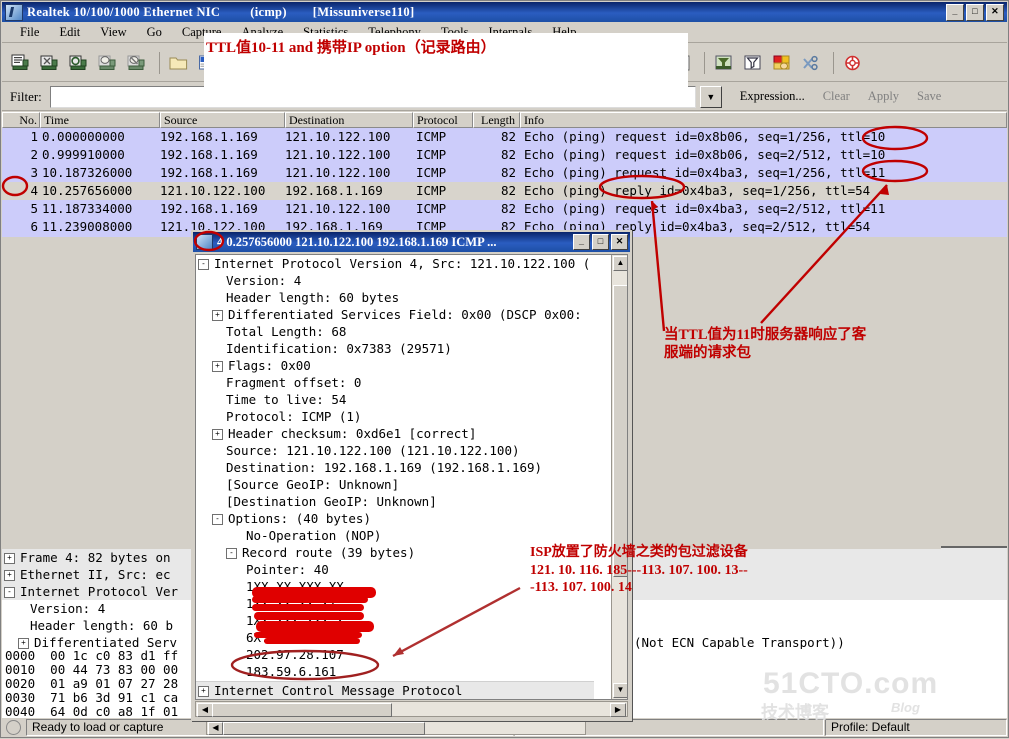 The image size is (1009, 739). Describe the element at coordinates (395, 331) in the screenshot. I see `tree-row: Total Length: 68` at that location.